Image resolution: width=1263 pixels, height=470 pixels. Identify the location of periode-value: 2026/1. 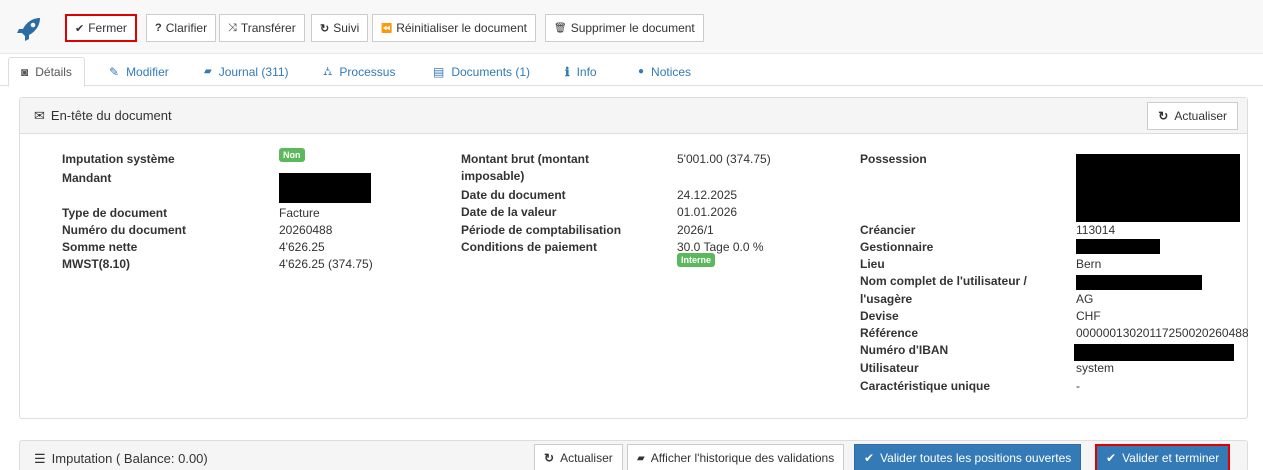
(695, 230).